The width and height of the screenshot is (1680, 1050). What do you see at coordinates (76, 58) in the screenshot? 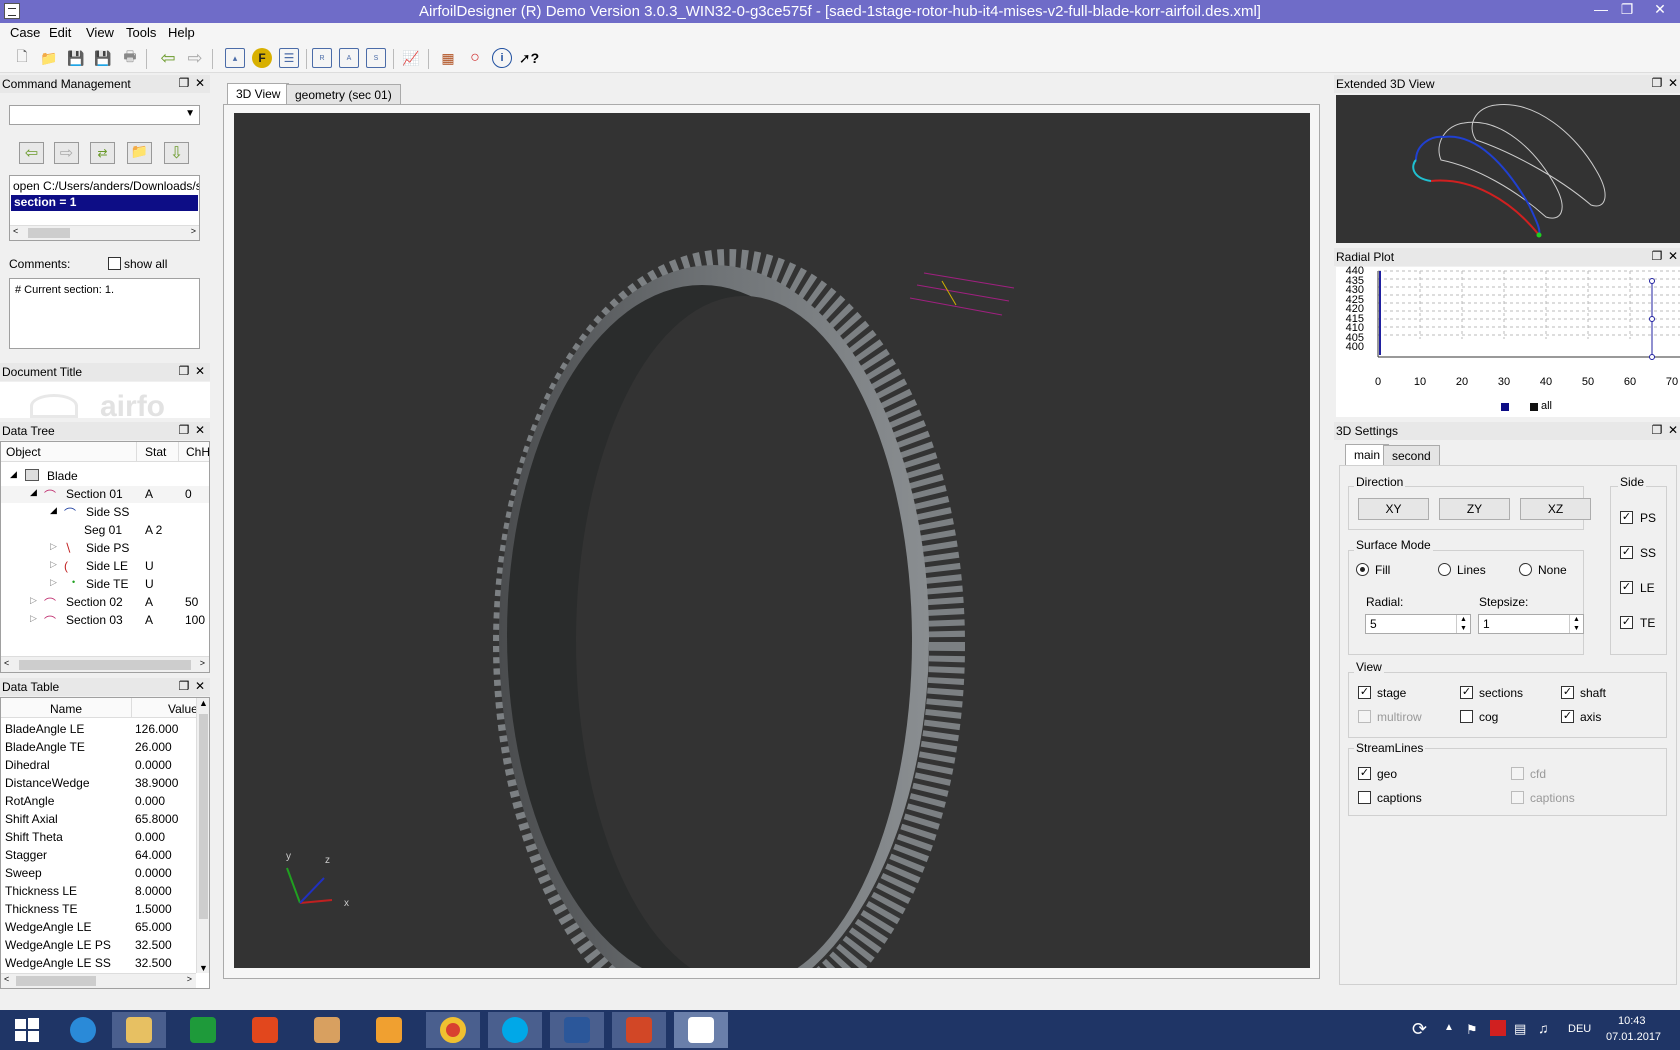
I see `save-icon: 💾` at bounding box center [76, 58].